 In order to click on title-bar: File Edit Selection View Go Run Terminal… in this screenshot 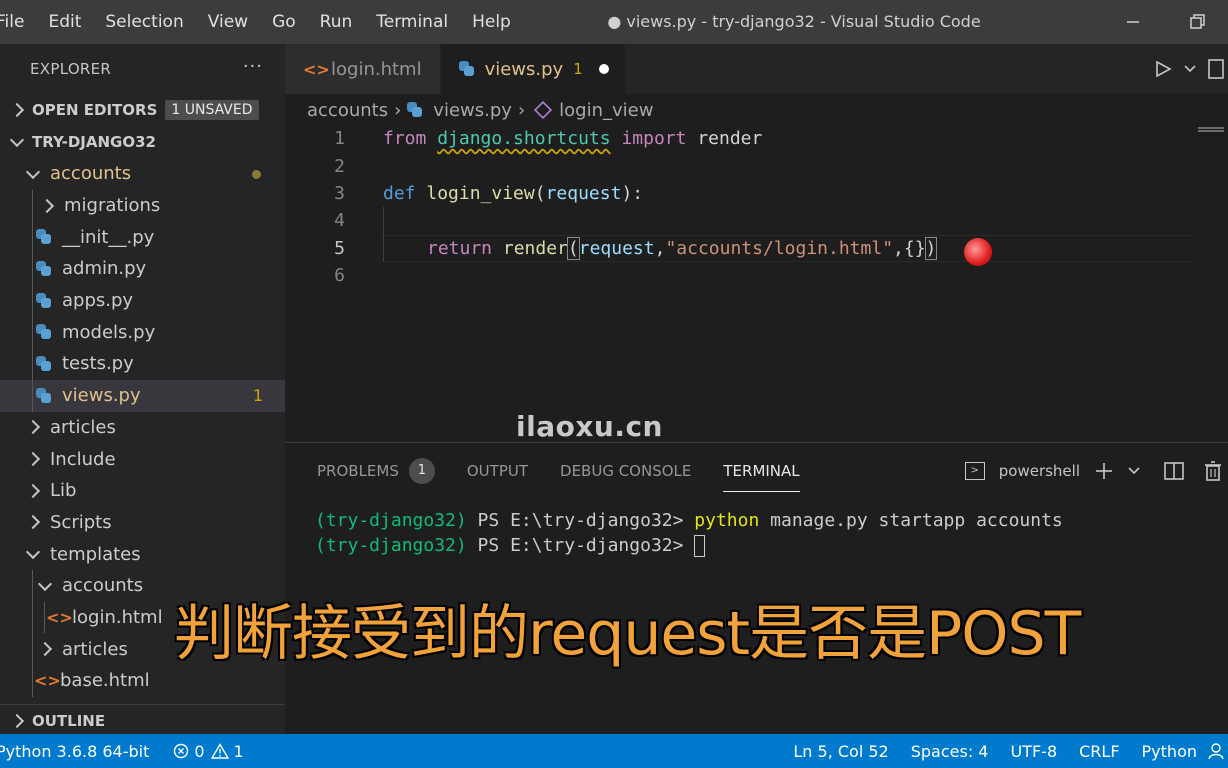, I will do `click(614, 22)`.